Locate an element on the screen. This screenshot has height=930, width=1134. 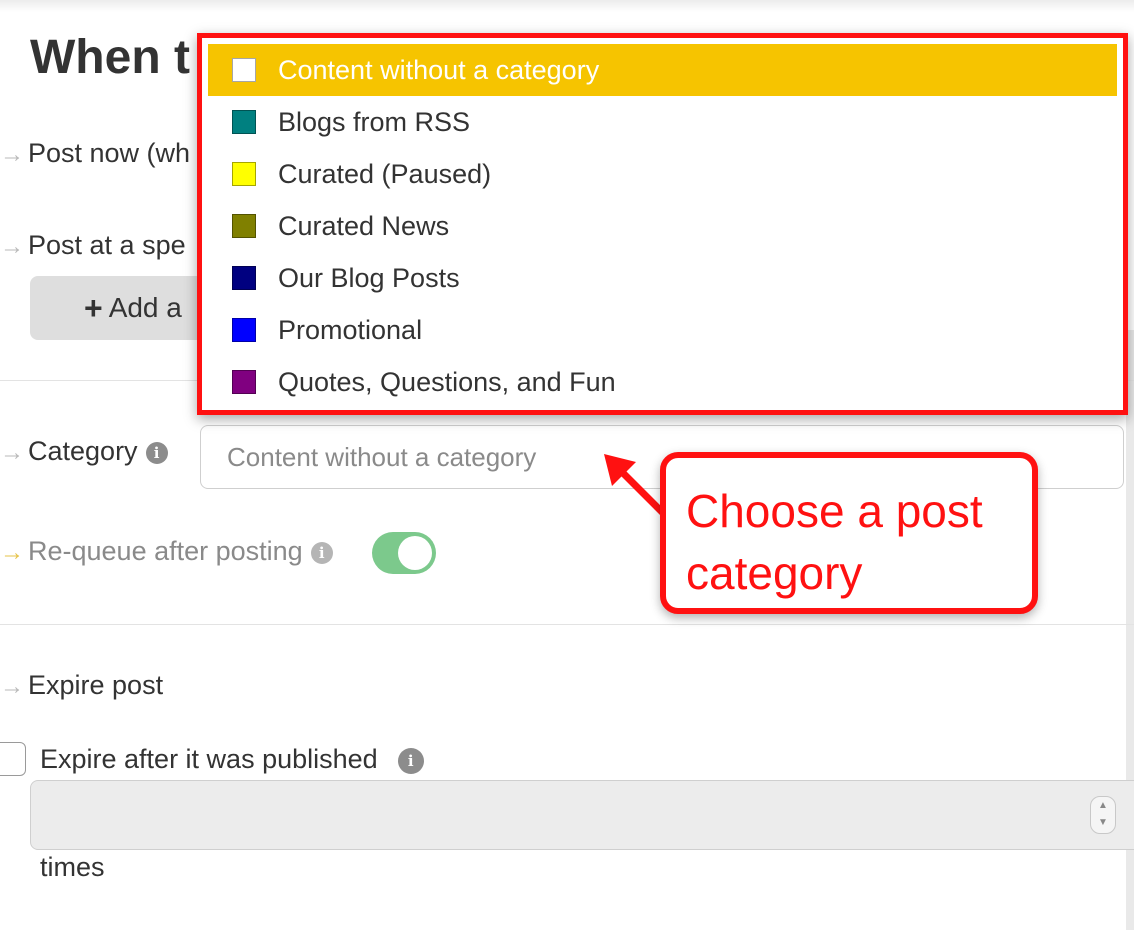
expire-after-row: Expire after it was published i is located at coordinates (232, 759).